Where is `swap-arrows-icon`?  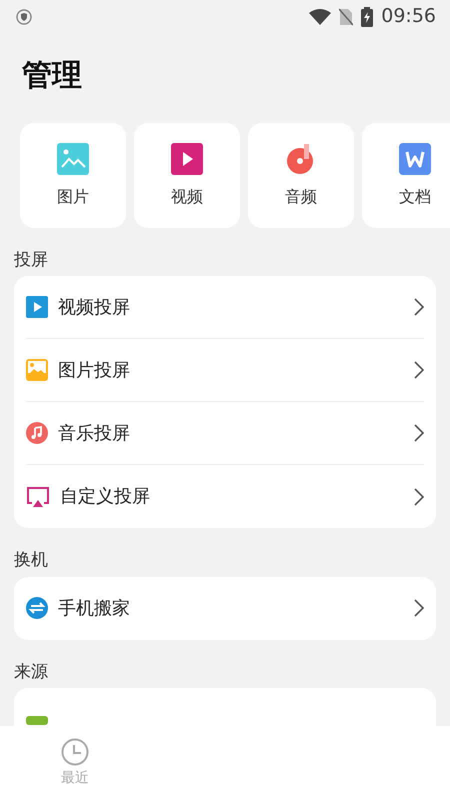 swap-arrows-icon is located at coordinates (37, 608).